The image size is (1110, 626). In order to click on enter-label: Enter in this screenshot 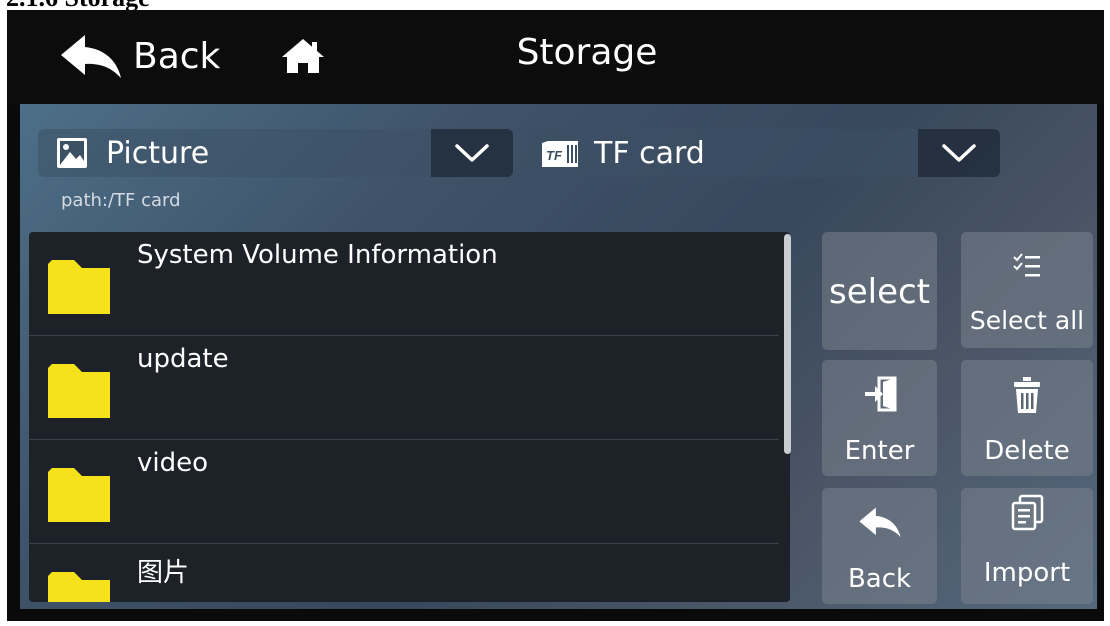, I will do `click(879, 451)`.